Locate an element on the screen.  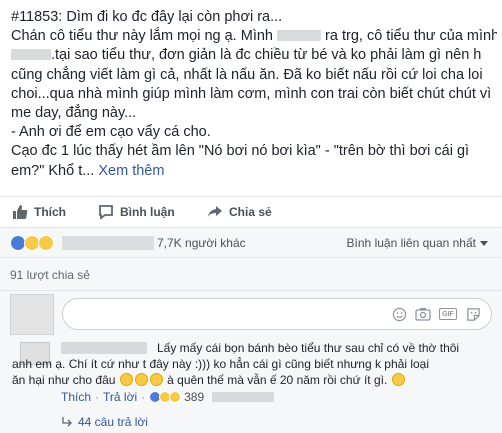
comment-input: GIF is located at coordinates (277, 314).